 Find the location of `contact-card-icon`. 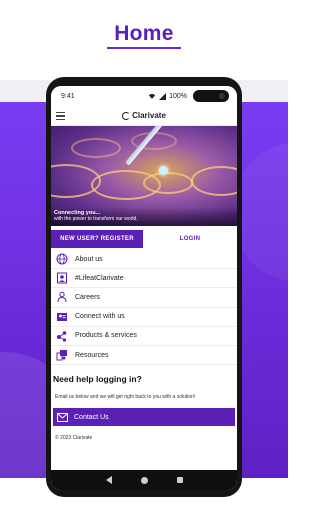

contact-card-icon is located at coordinates (62, 317).